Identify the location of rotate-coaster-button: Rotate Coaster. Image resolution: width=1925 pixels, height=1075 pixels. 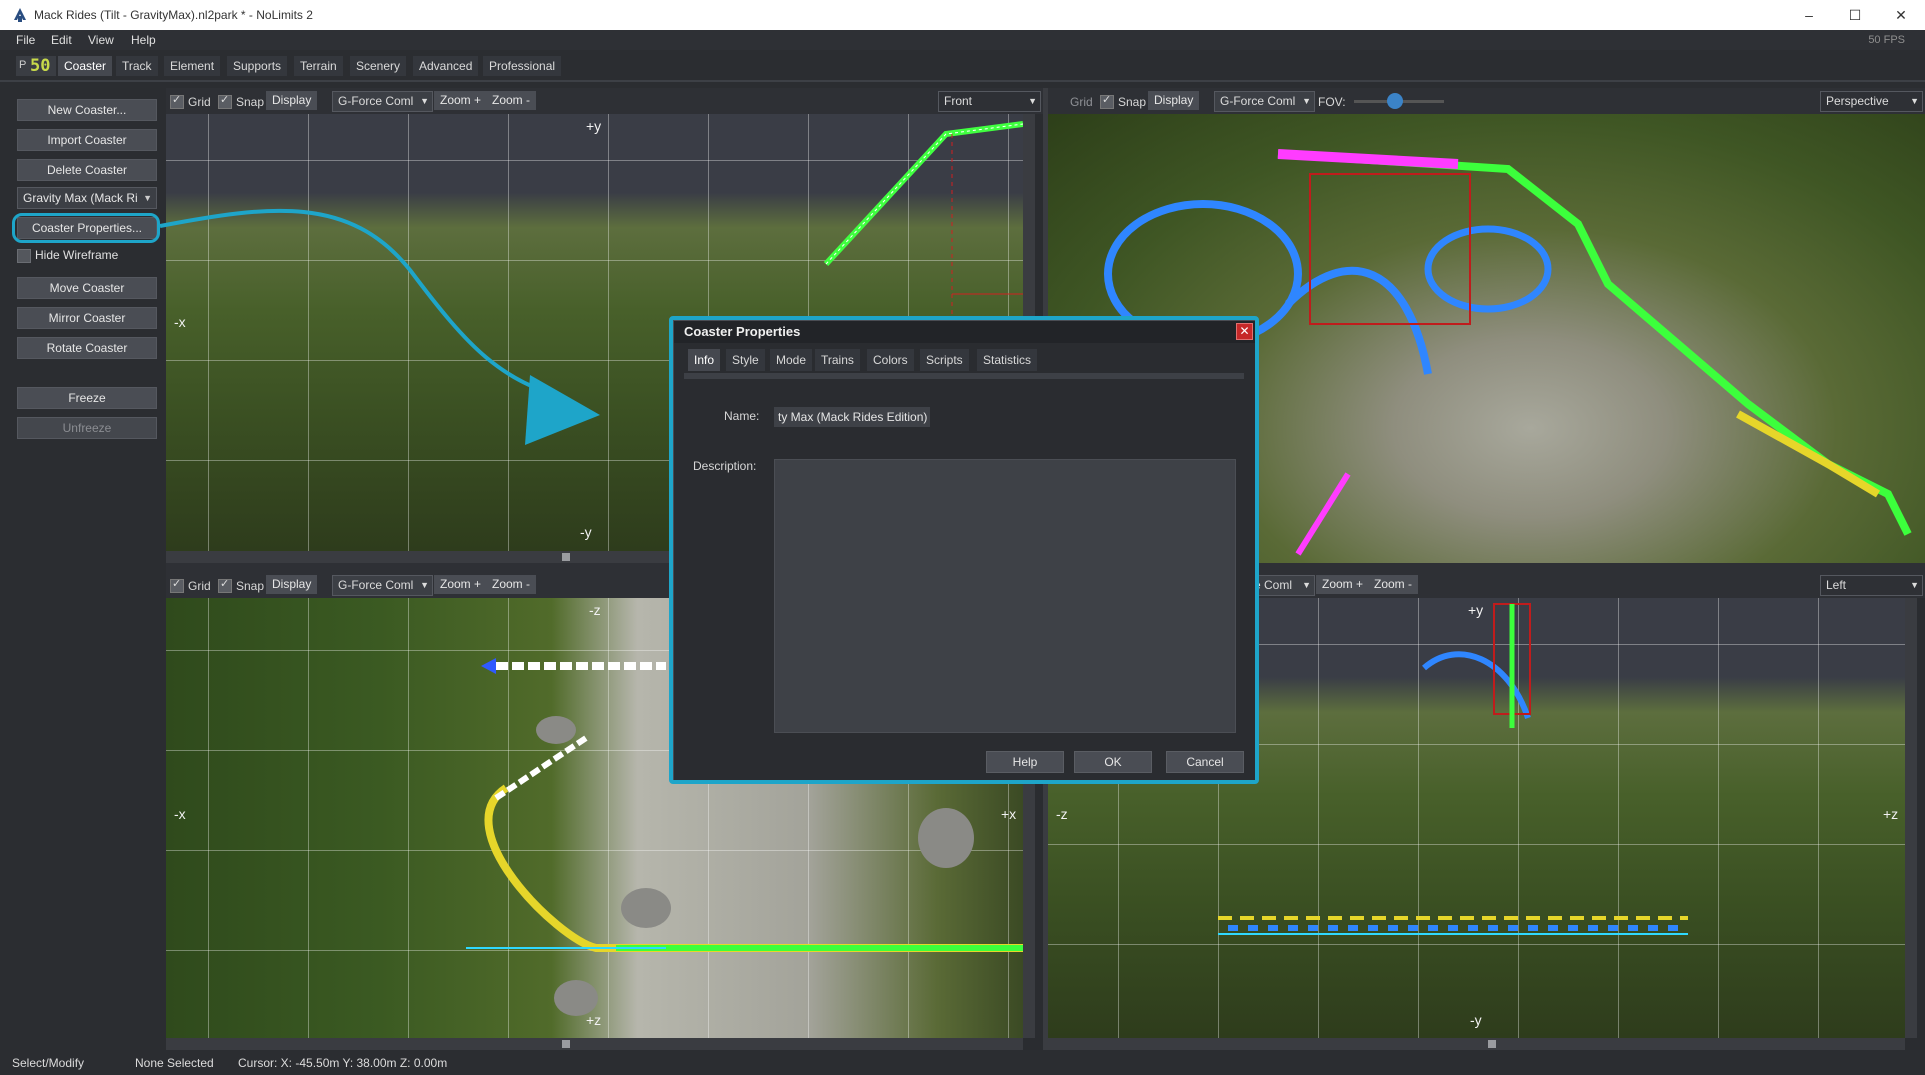
(87, 348).